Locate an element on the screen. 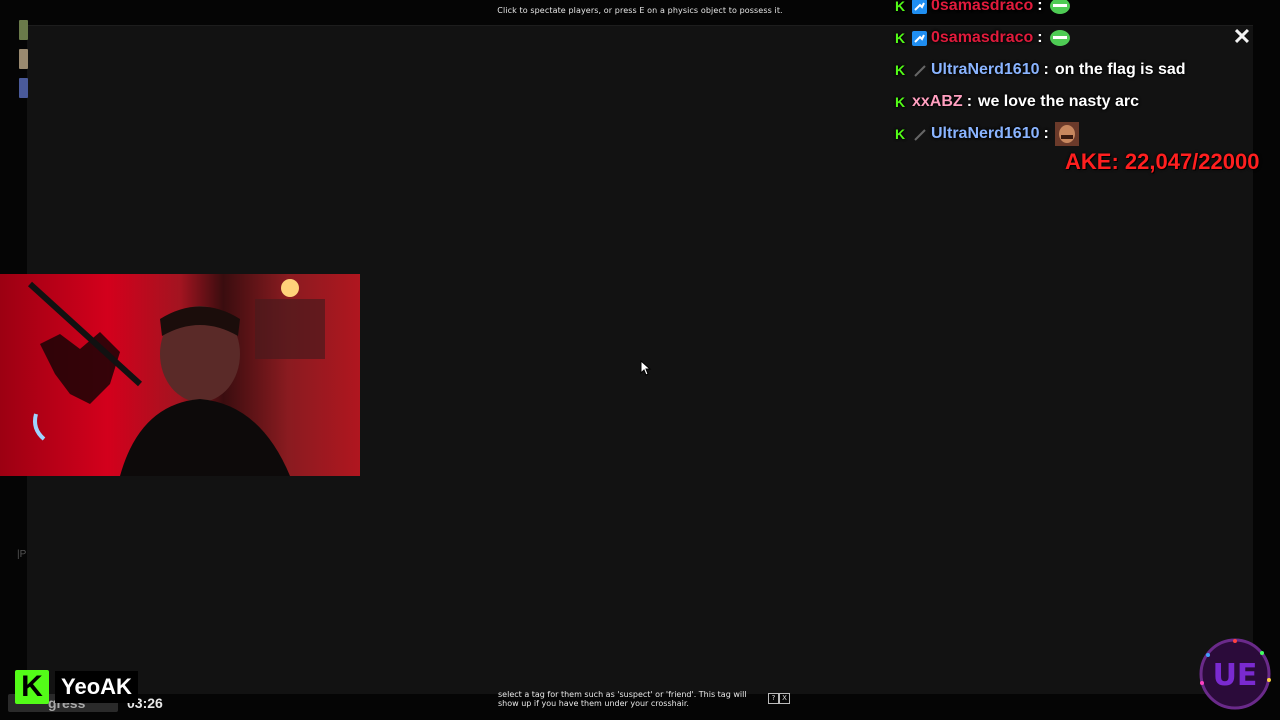 This screenshot has height=720, width=1280. goal-counter: AKE: 22,047/22000 is located at coordinates (1162, 161).